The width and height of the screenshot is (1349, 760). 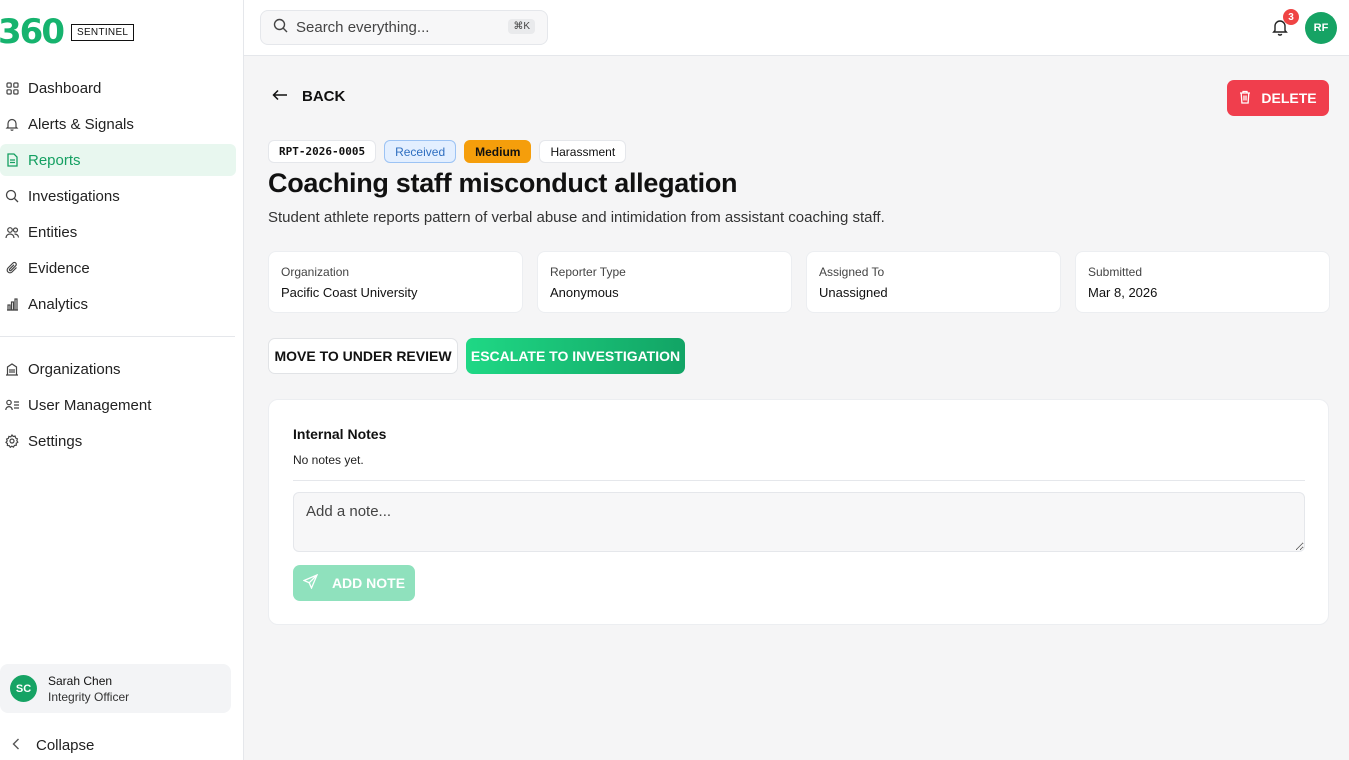 I want to click on user-card: SC Sarah Chen Integrity Officer, so click(x=115, y=688).